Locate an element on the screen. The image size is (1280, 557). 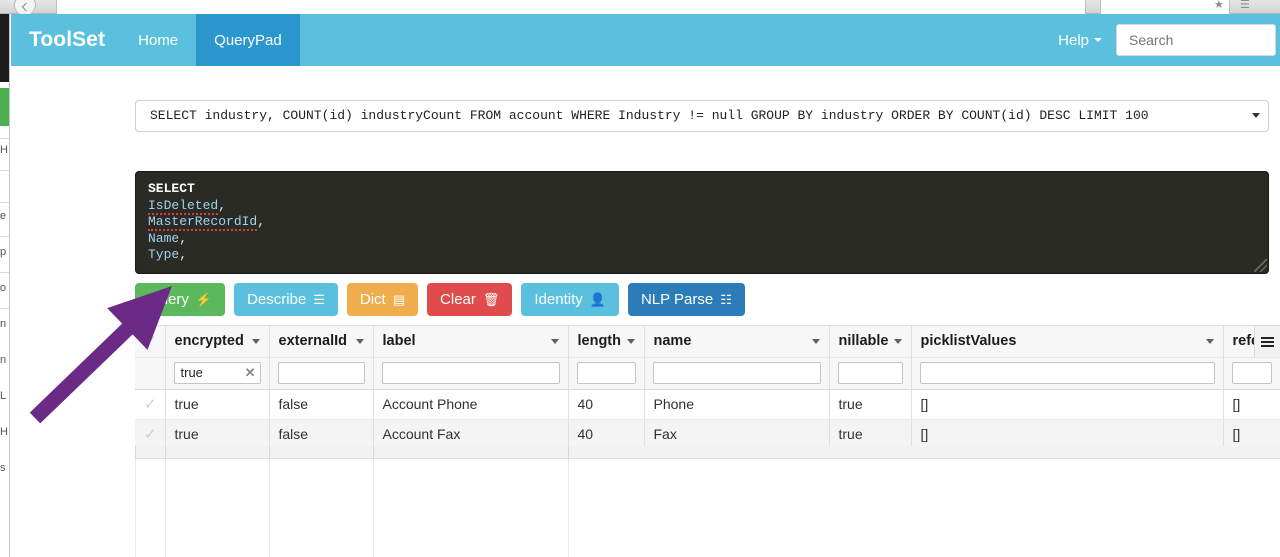
describe-button: Describe ☰ is located at coordinates (286, 299).